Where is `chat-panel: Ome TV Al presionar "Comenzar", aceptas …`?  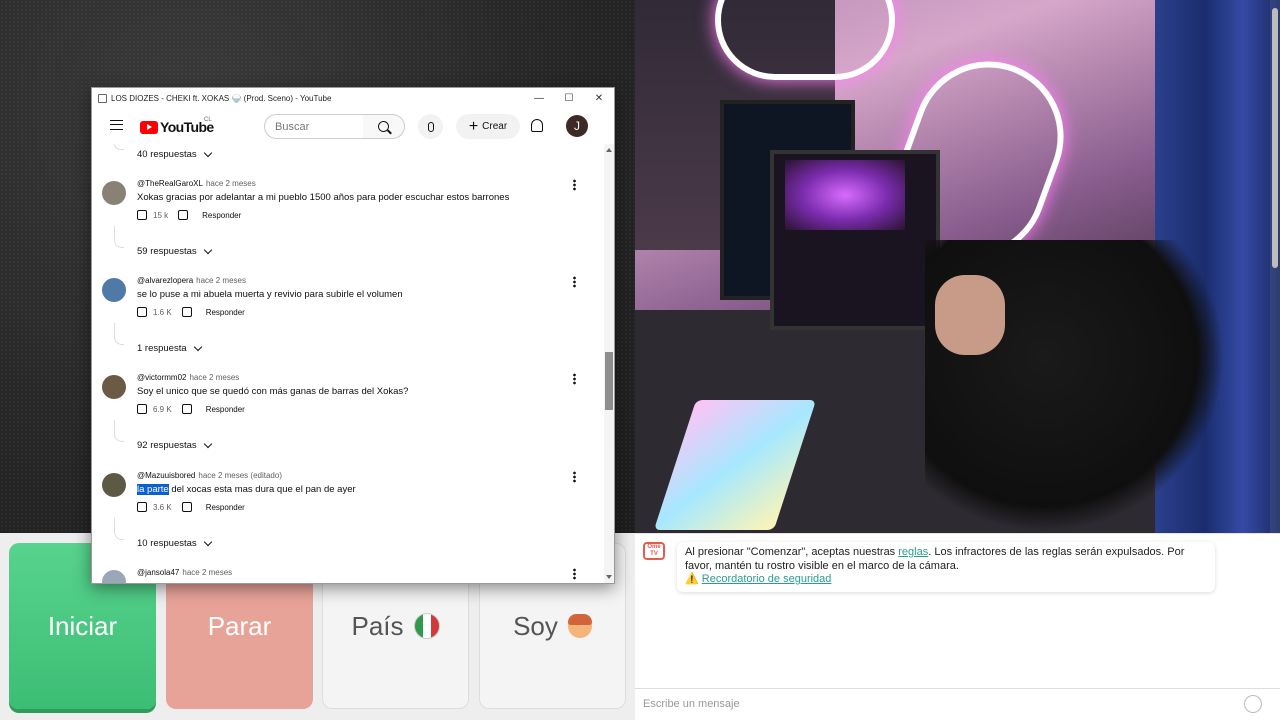 chat-panel: Ome TV Al presionar "Comenzar", aceptas … is located at coordinates (957, 626).